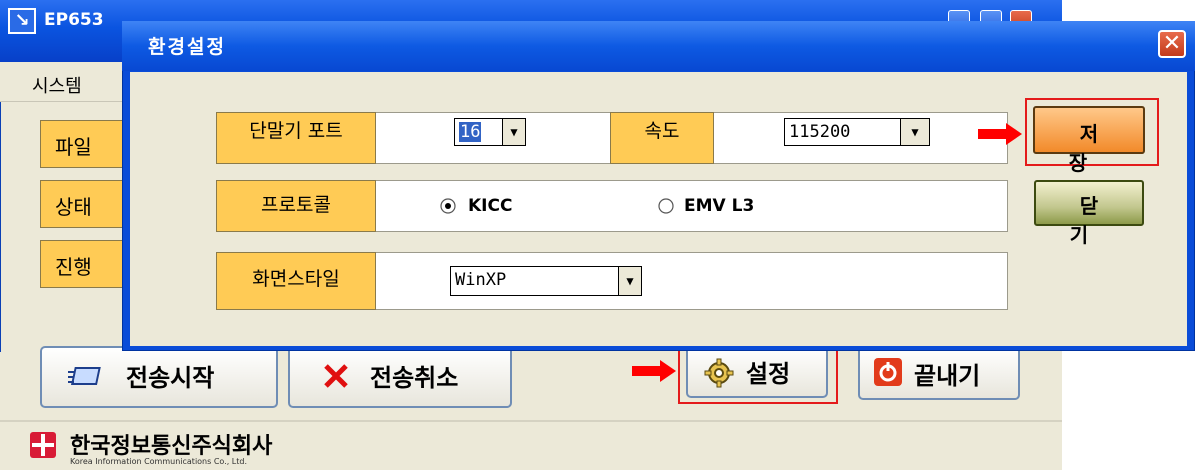 The height and width of the screenshot is (470, 1195). I want to click on menu-item-system: 시스템, so click(57, 85).